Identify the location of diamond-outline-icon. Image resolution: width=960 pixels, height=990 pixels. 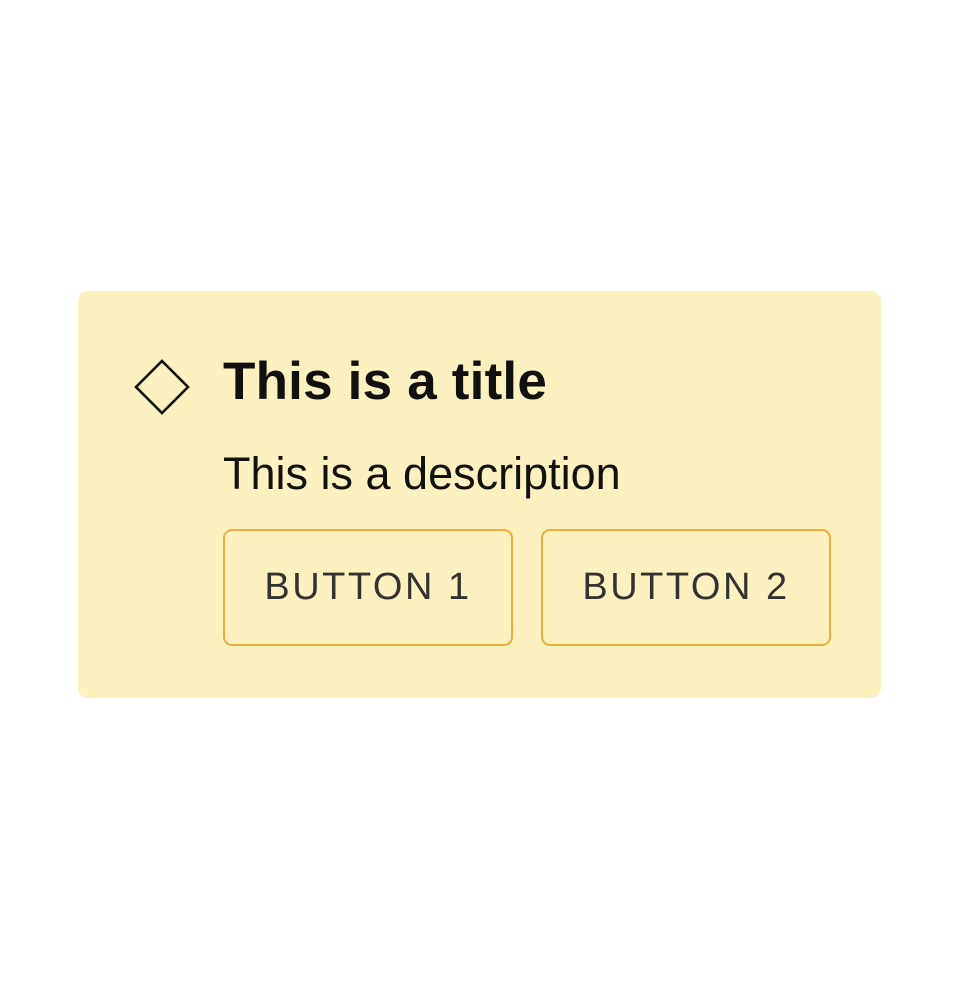
(162, 387).